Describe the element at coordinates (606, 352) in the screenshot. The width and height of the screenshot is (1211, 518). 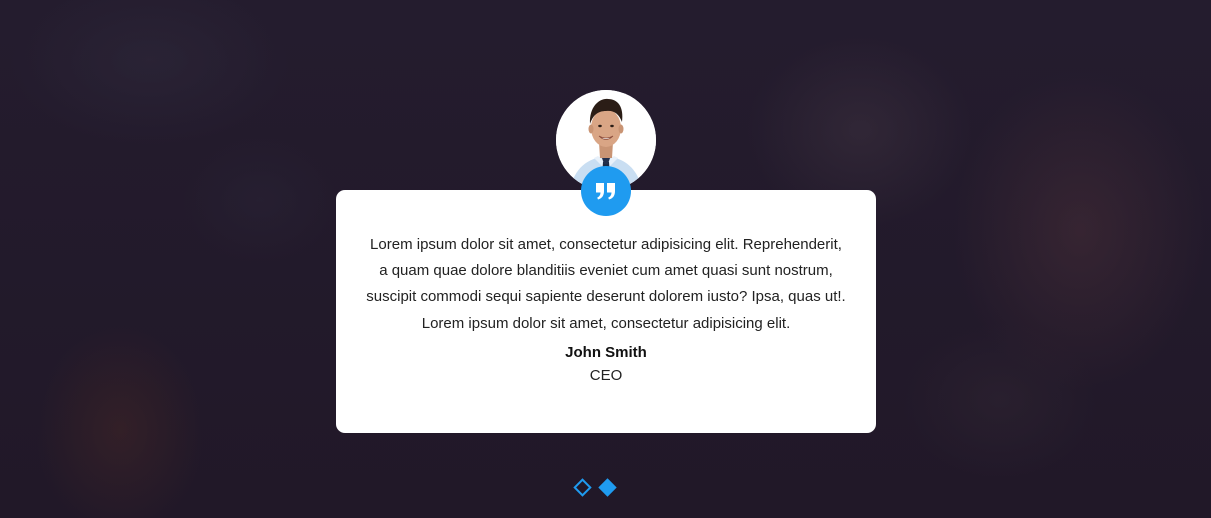
I see `author-name: John Smith` at that location.